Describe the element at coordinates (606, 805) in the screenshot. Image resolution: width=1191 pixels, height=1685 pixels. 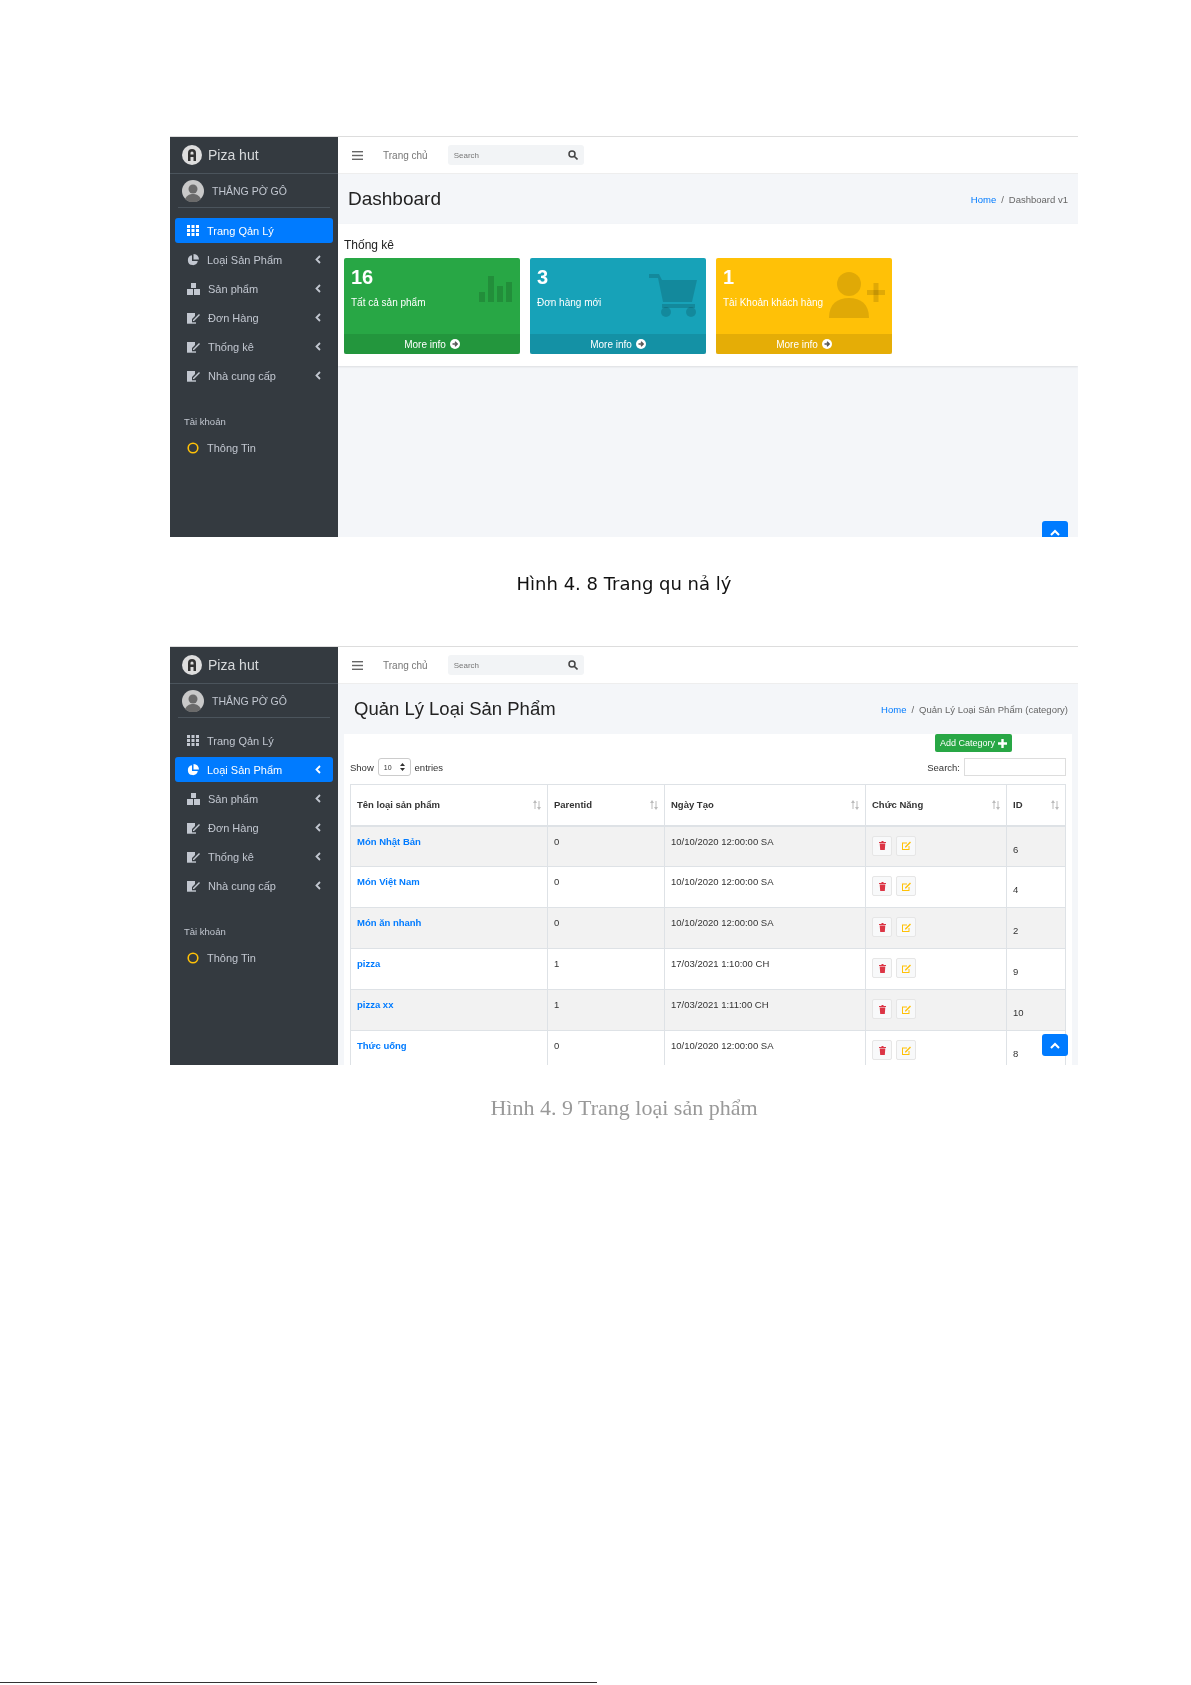
I see `column-header: Parentid` at that location.